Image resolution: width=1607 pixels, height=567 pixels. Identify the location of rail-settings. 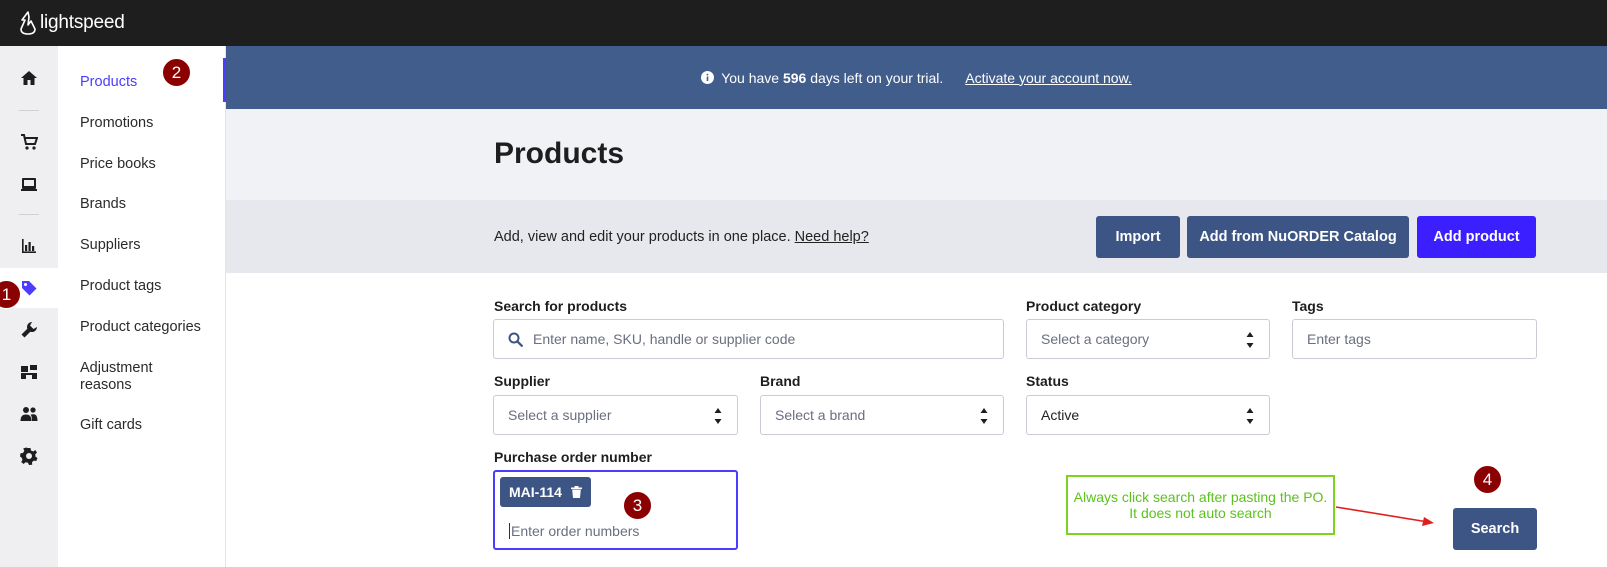
(29, 456).